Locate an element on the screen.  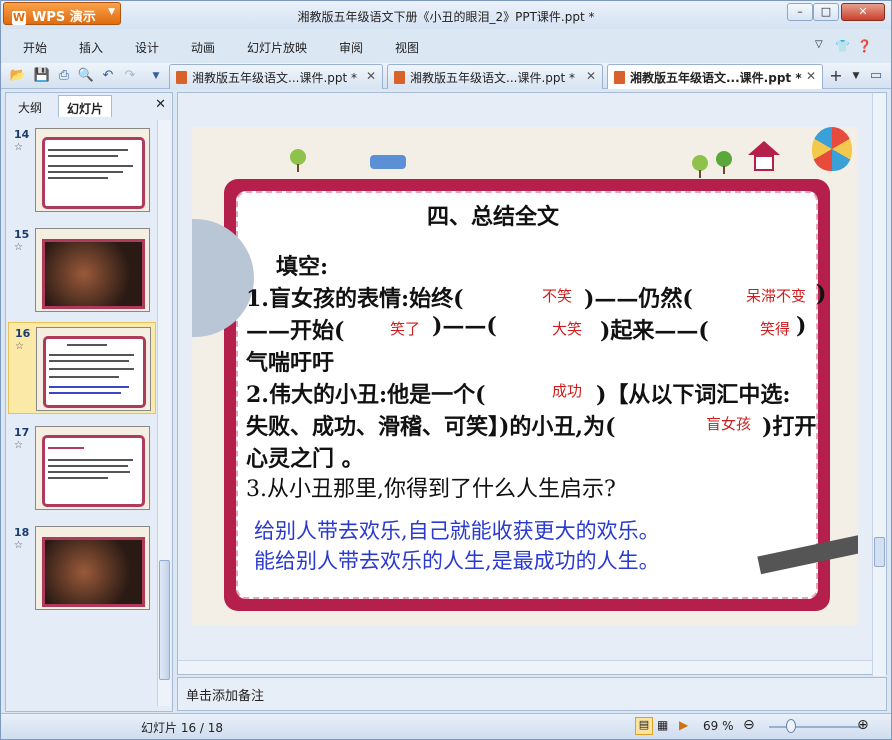
doc-tab-2: 湘教版五年级语文...课件.ppt * ✕ is located at coordinates (495, 76).